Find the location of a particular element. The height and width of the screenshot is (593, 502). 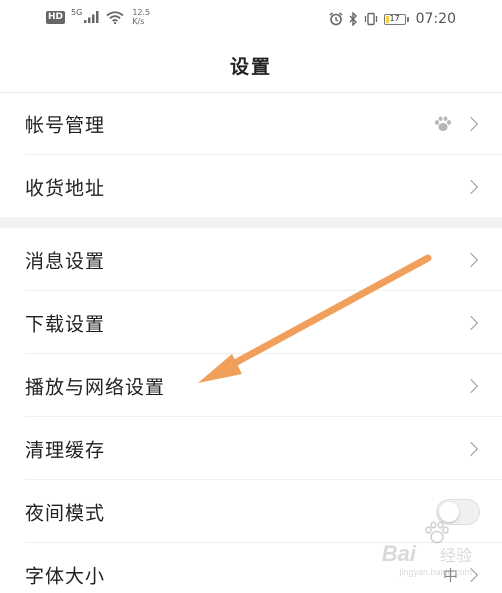

battery-icon: 17 is located at coordinates (396, 19).